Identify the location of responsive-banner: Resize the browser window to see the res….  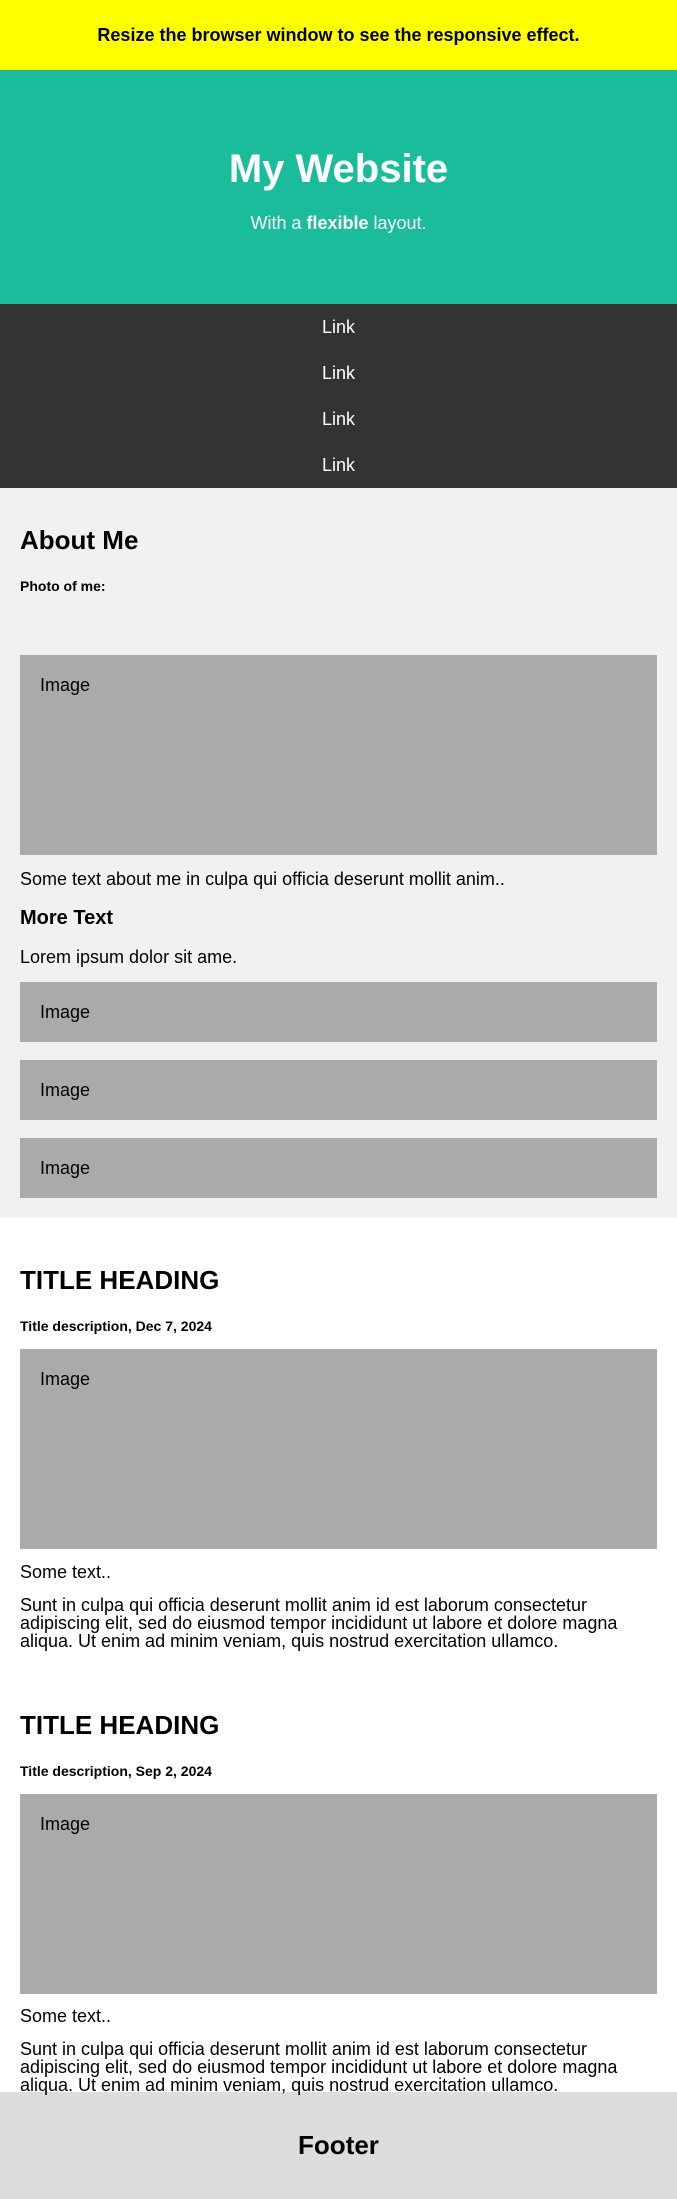
(338, 35).